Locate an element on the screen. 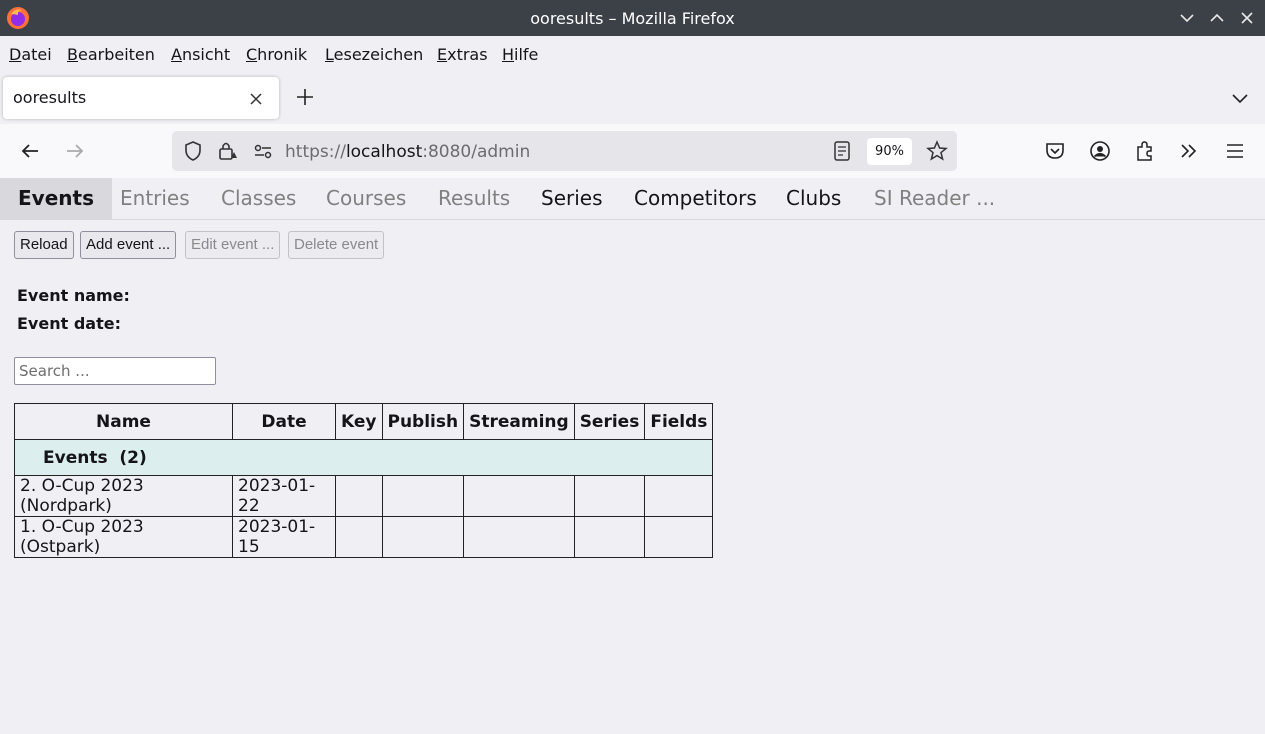 The width and height of the screenshot is (1265, 734). tab-series: Series is located at coordinates (572, 198).